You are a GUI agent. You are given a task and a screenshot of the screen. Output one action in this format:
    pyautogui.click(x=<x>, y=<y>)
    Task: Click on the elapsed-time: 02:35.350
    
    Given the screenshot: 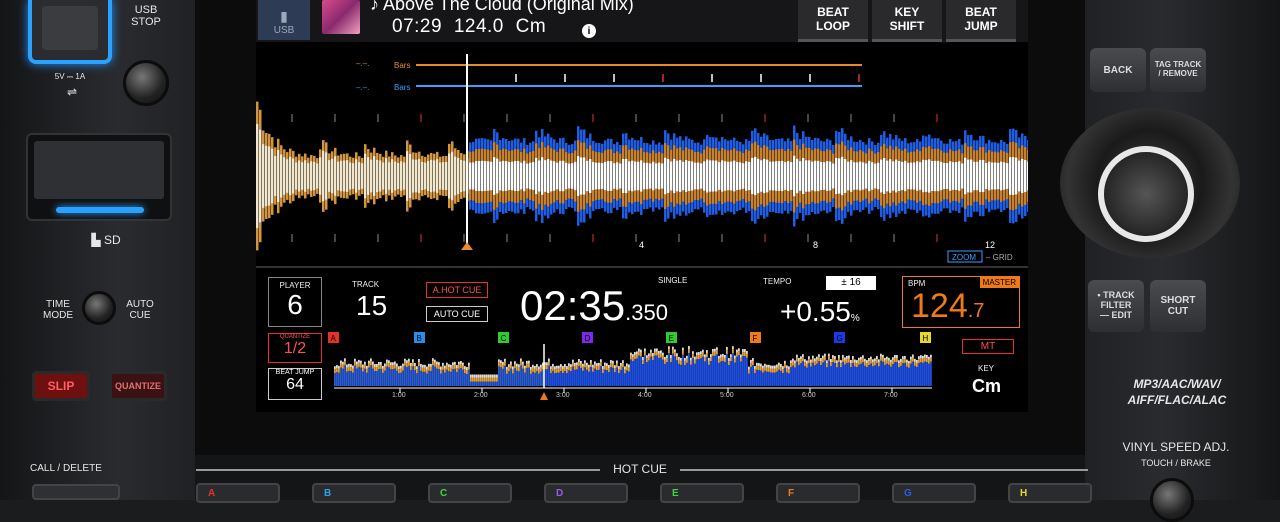 What is the action you would take?
    pyautogui.click(x=594, y=306)
    